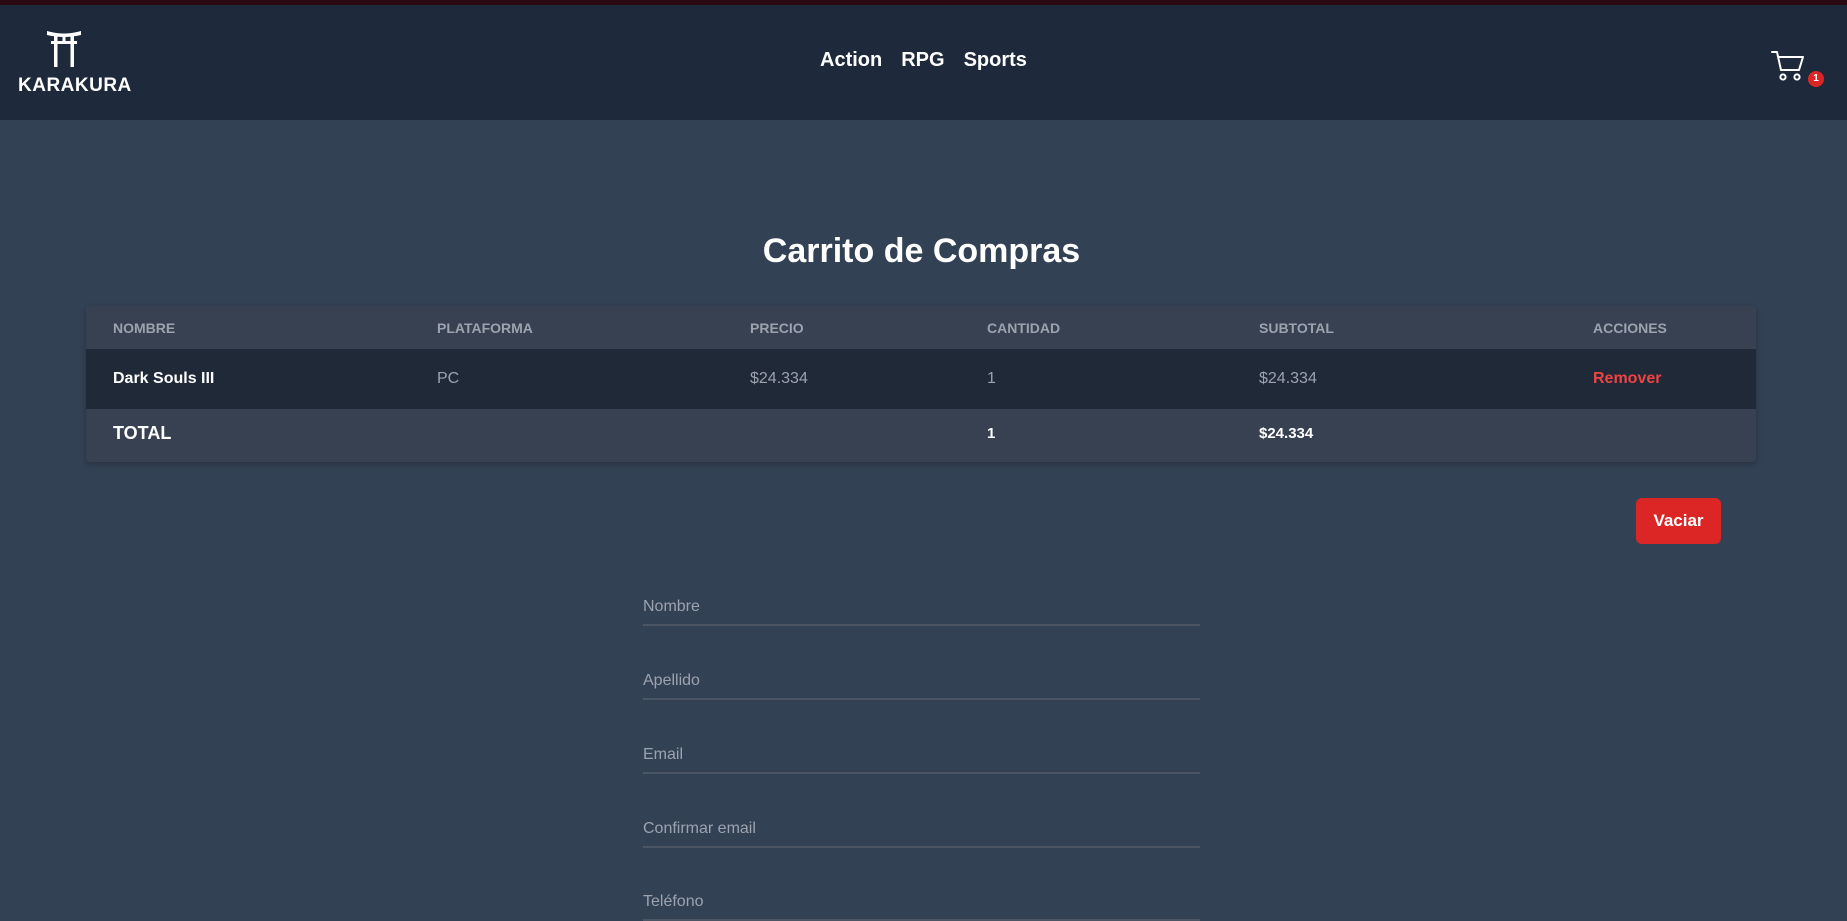 The width and height of the screenshot is (1847, 921). Describe the element at coordinates (1630, 328) in the screenshot. I see `column-header-acciones: ACCIONES` at that location.